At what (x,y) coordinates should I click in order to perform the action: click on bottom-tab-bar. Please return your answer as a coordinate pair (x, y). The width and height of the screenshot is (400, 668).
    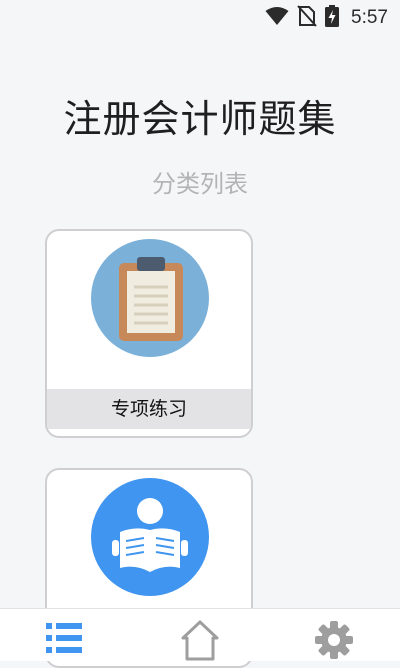
    Looking at the image, I should click on (200, 634).